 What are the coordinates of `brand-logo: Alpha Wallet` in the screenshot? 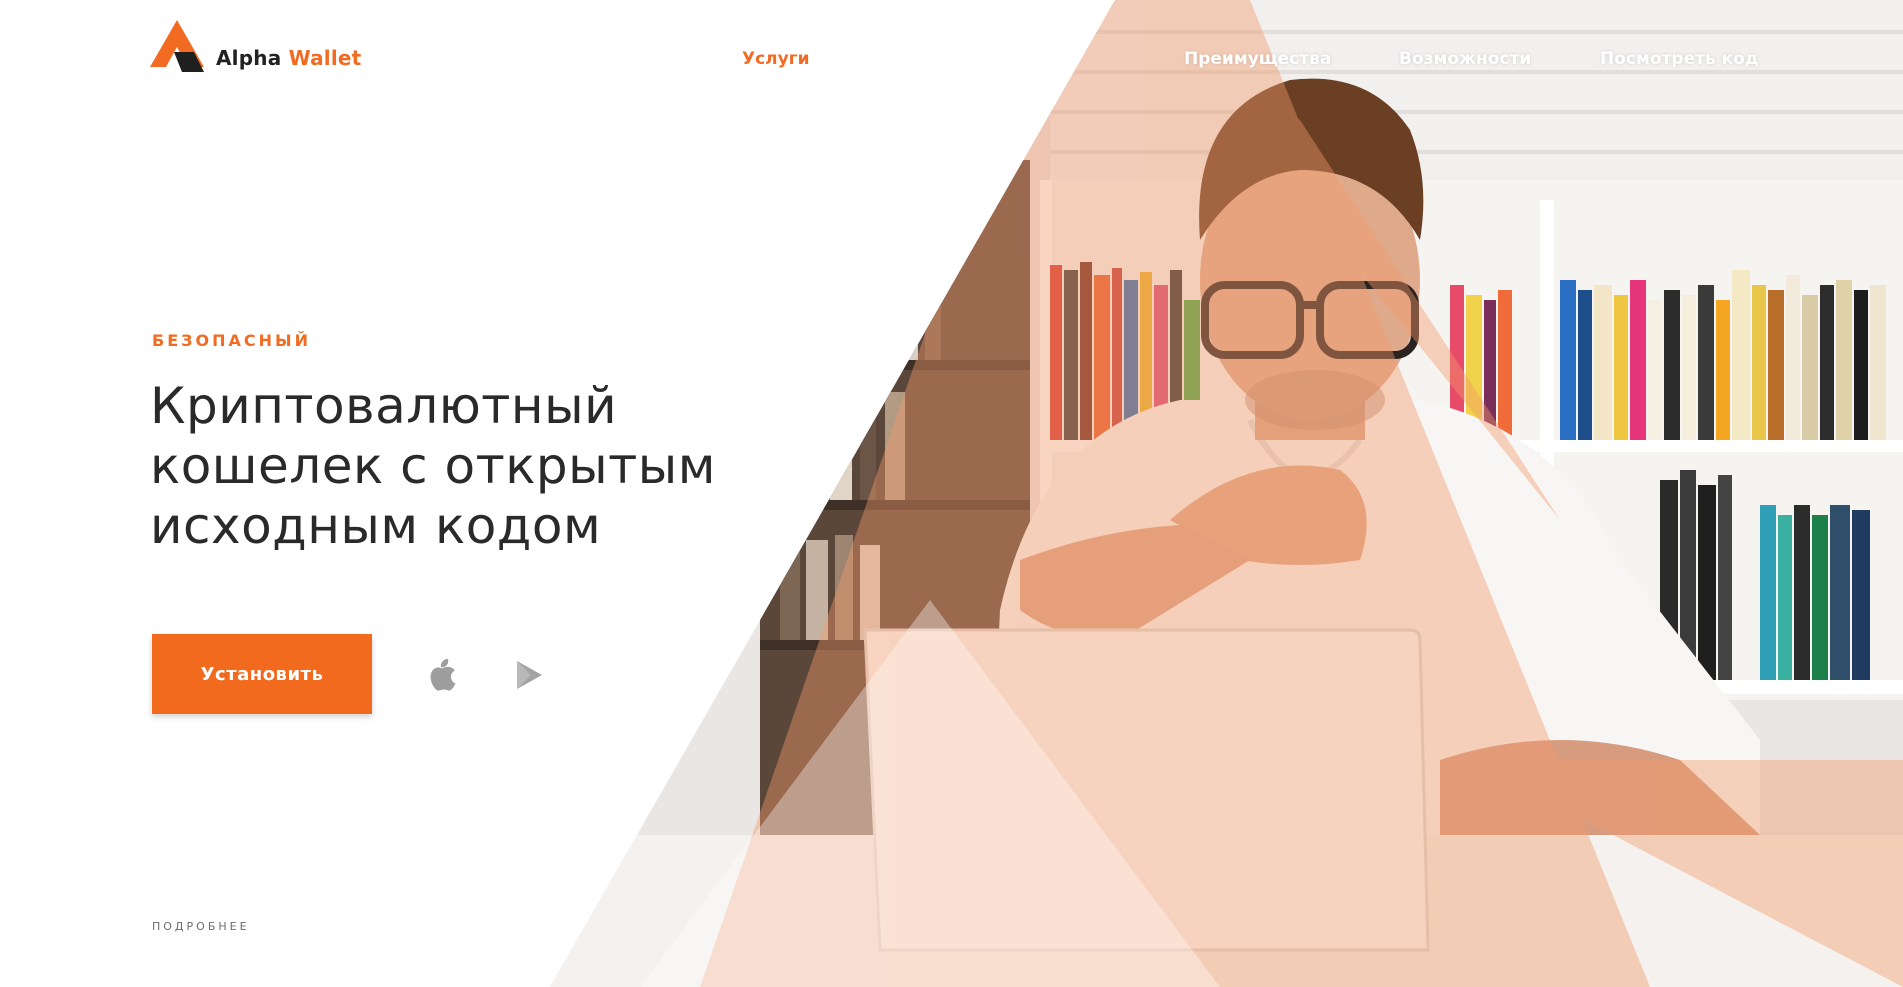 It's located at (255, 46).